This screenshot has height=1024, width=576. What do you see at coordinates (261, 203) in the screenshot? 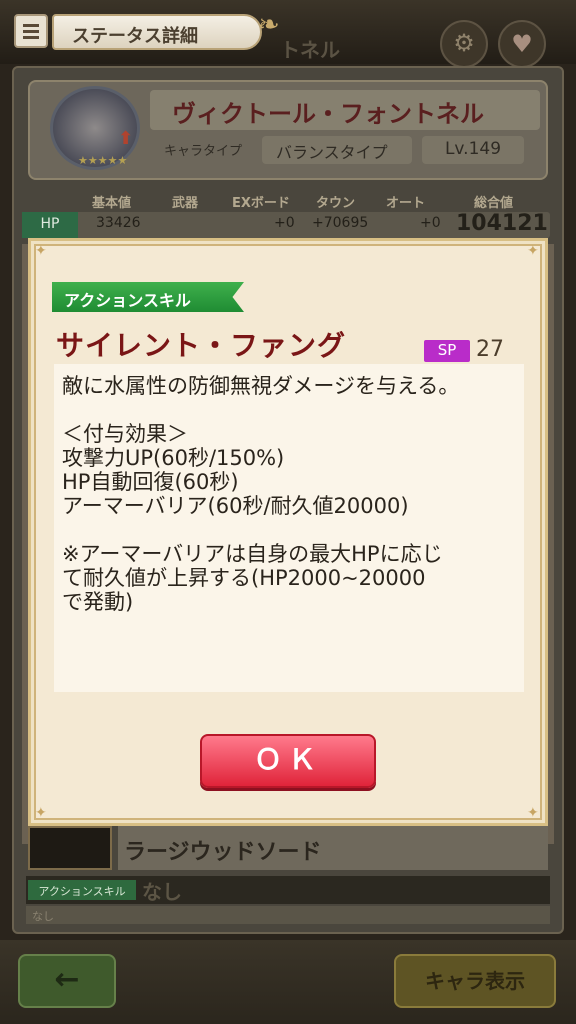
I see `stat-header-exboard: EXボード` at bounding box center [261, 203].